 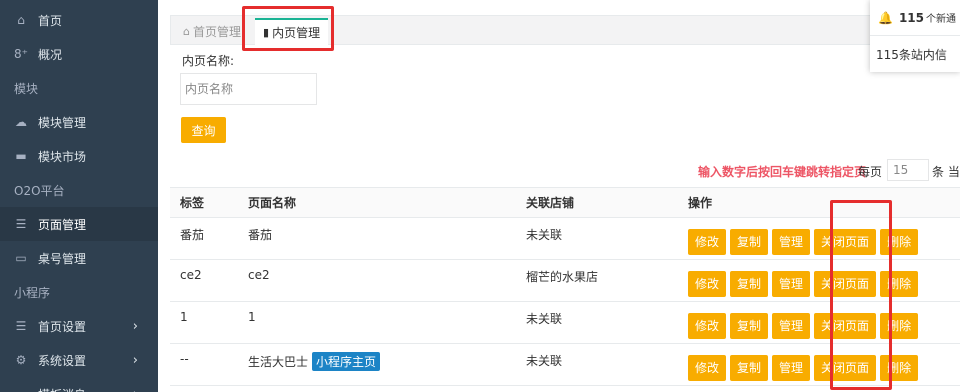 I want to click on sidebar-item-label: 首页, so click(x=50, y=20).